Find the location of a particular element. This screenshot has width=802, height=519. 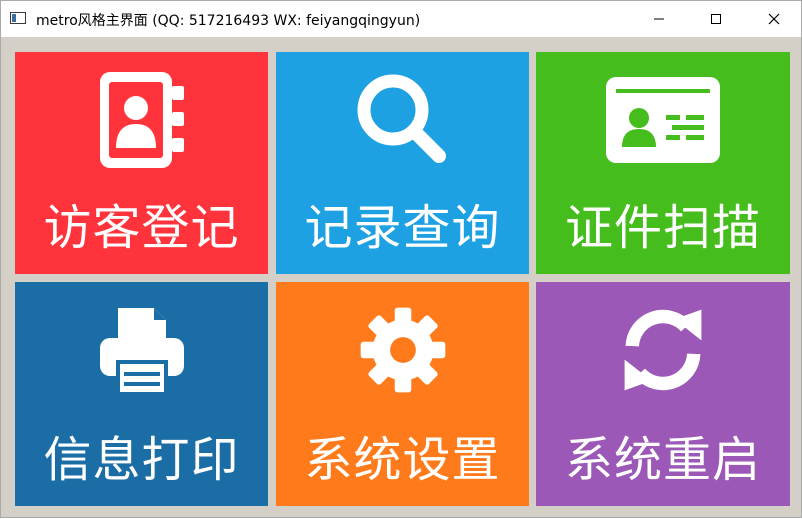

maximize-button is located at coordinates (716, 19).